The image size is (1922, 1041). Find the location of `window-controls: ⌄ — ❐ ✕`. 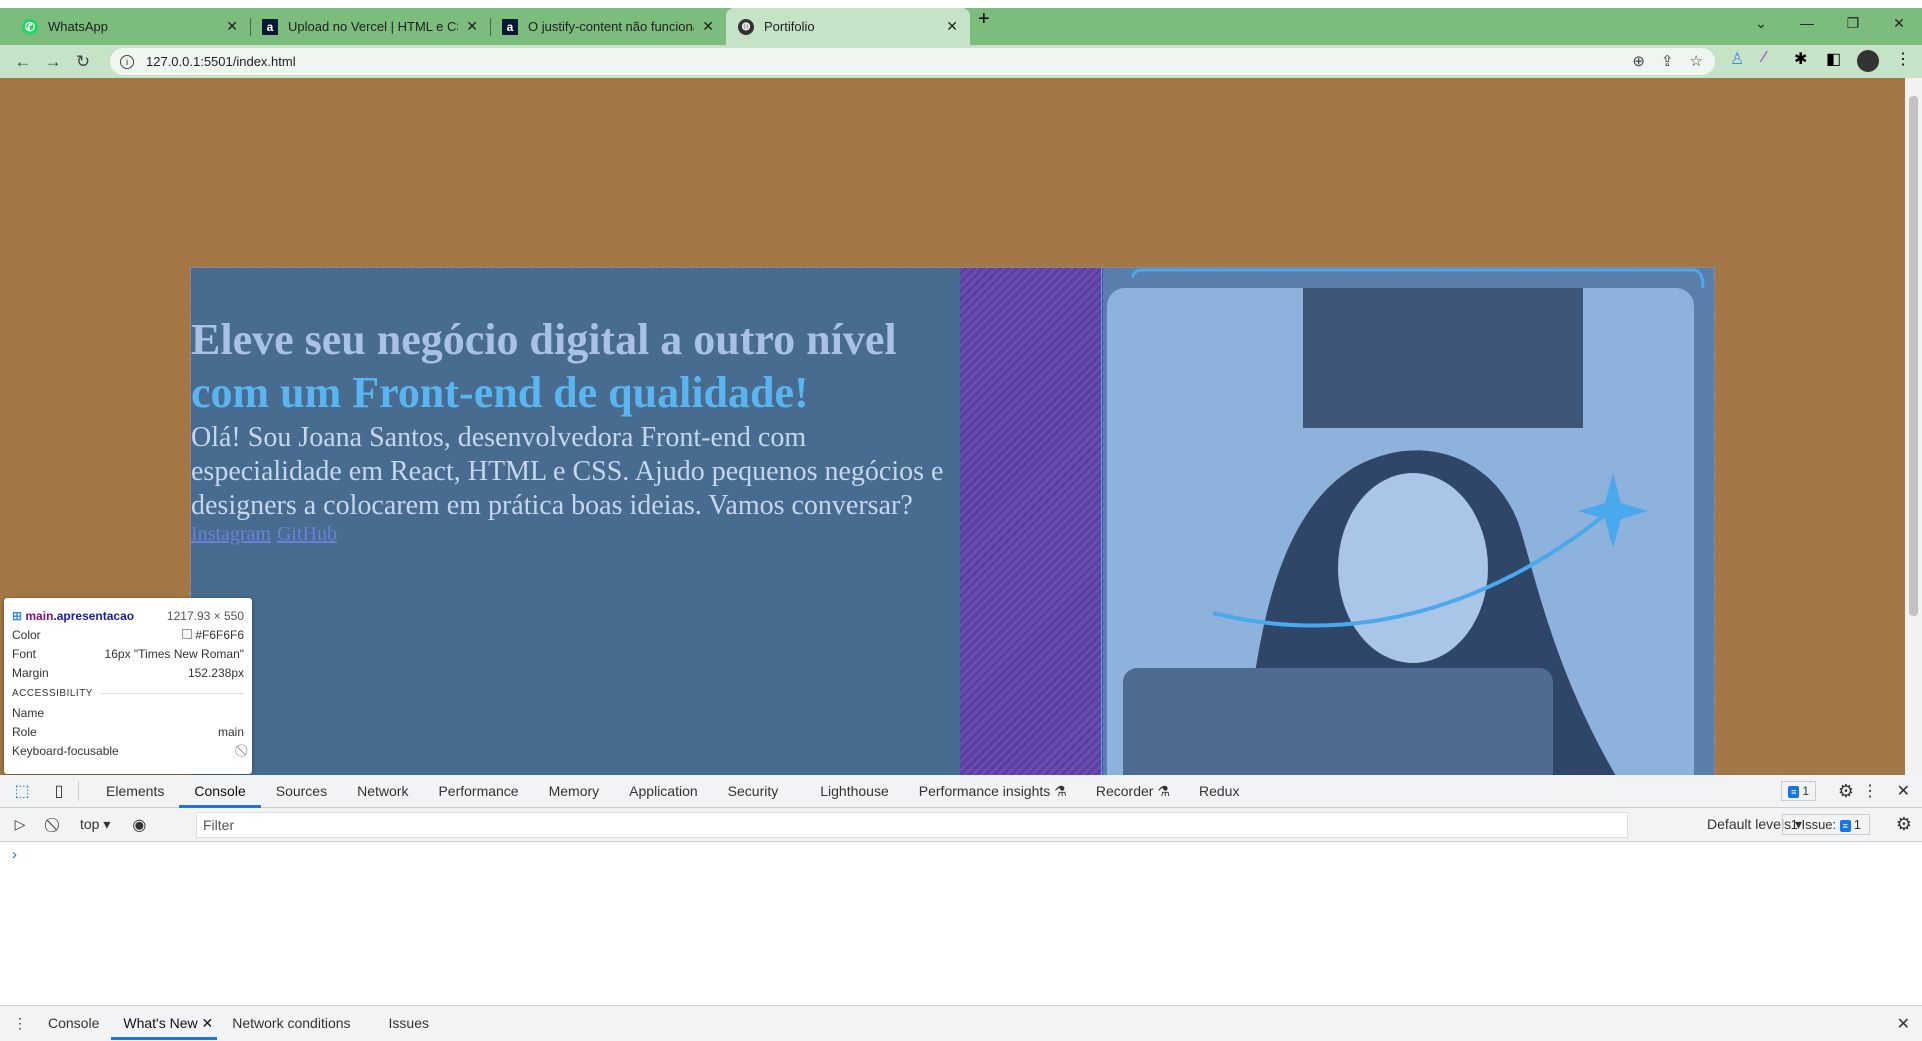

window-controls: ⌄ — ❐ ✕ is located at coordinates (1830, 23).